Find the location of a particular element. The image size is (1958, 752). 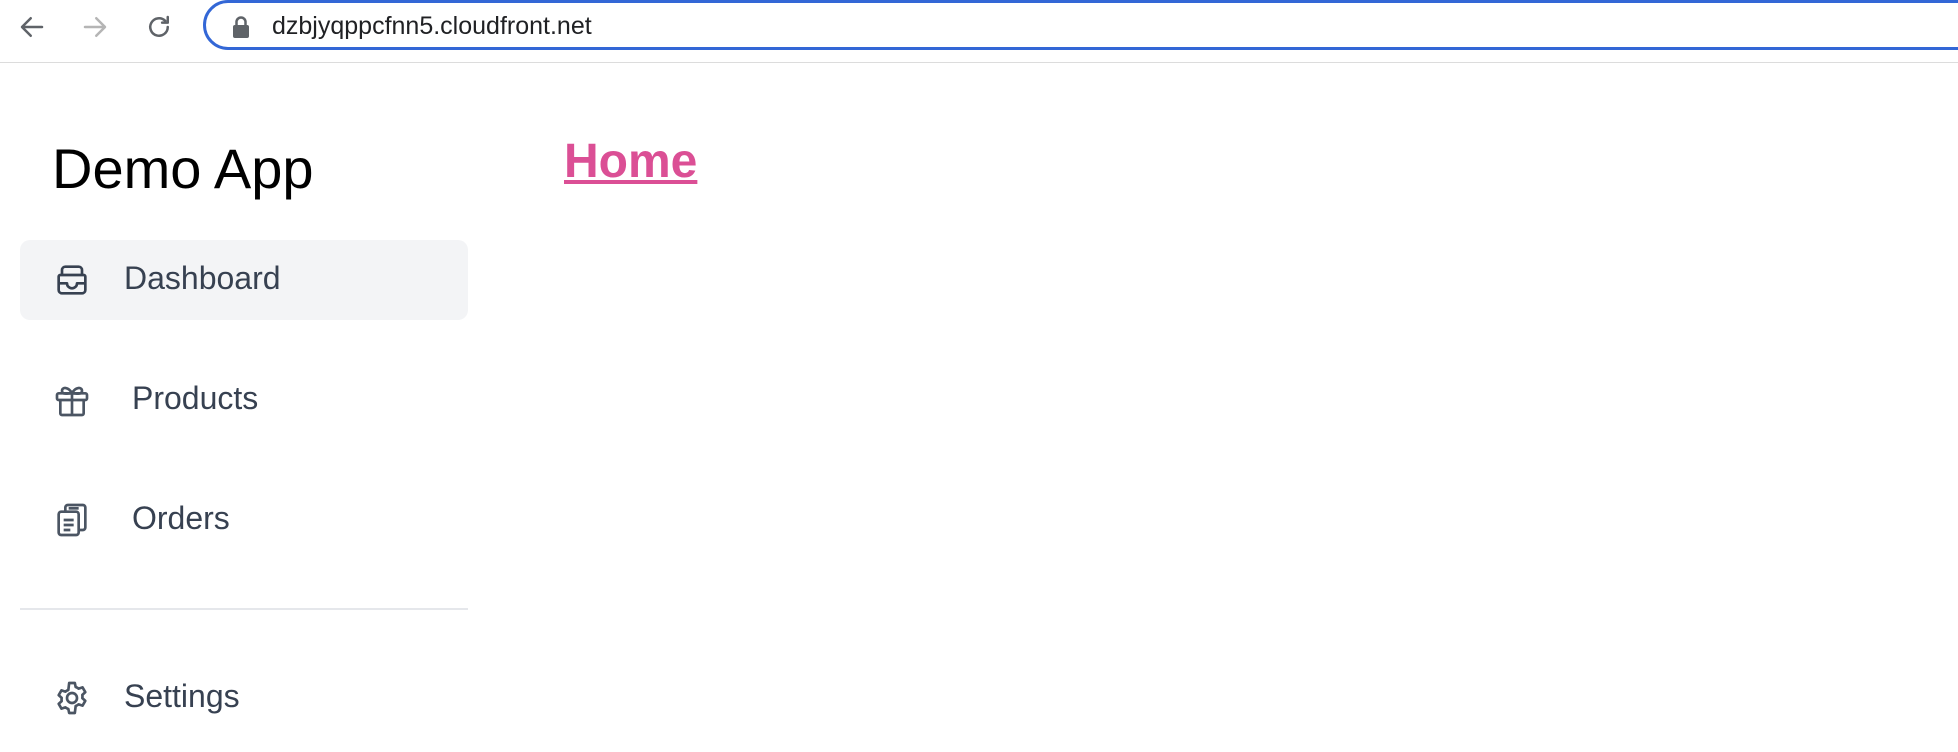

sidebar-item-products: Products is located at coordinates (244, 400).